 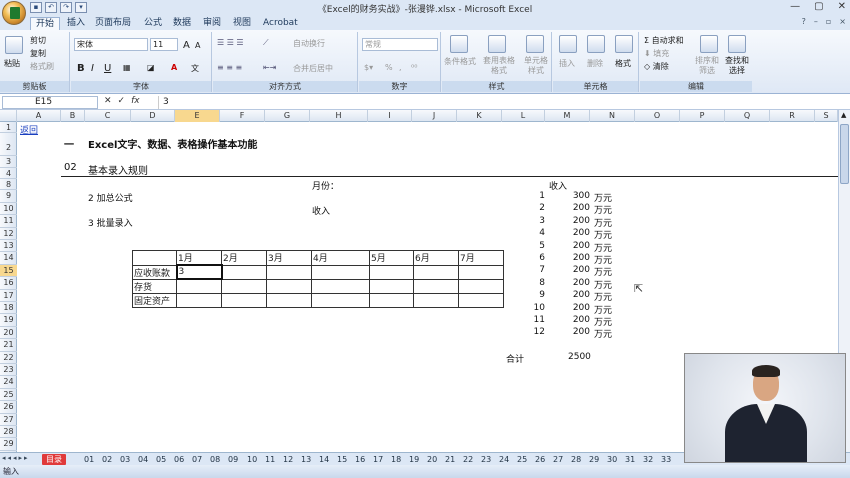 What do you see at coordinates (414, 67) in the screenshot?
I see `decimal-icon: ⁰⁰` at bounding box center [414, 67].